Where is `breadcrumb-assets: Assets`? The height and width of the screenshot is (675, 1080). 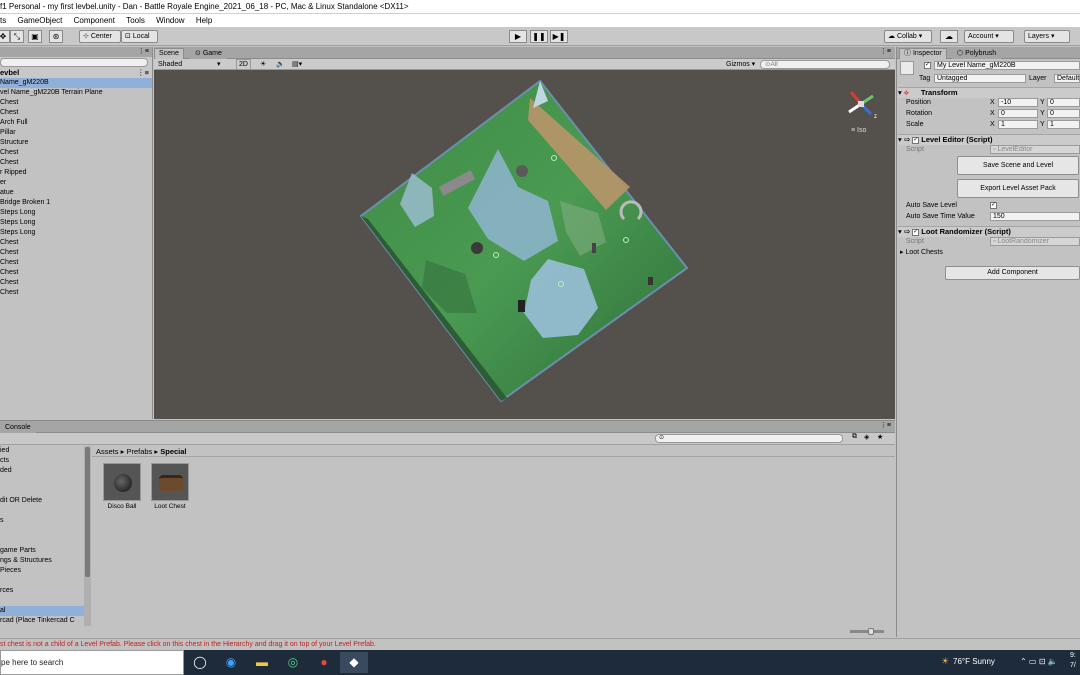 breadcrumb-assets: Assets is located at coordinates (107, 451).